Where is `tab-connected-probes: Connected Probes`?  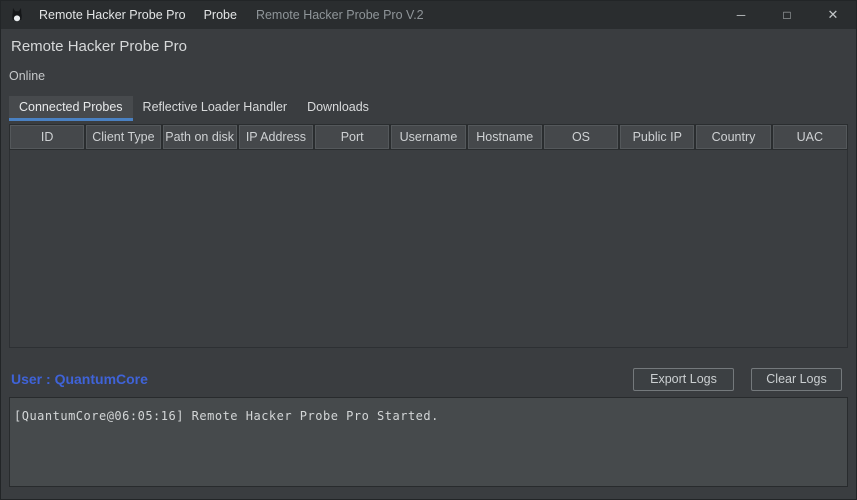
tab-connected-probes: Connected Probes is located at coordinates (71, 108).